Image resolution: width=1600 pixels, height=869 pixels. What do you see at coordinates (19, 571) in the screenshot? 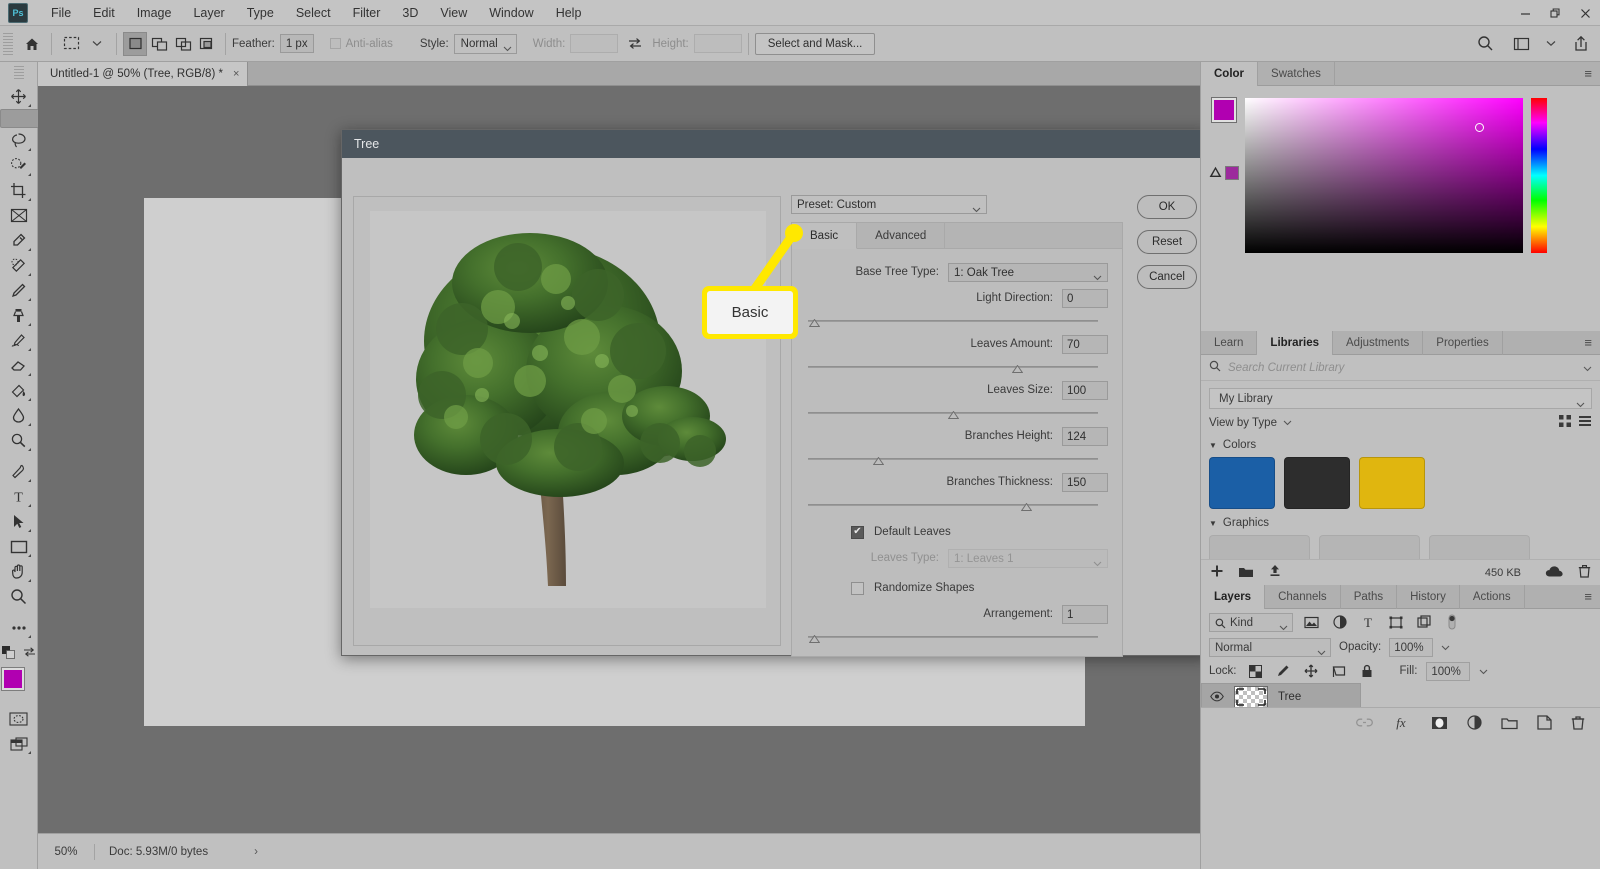
I see `hand-tool` at bounding box center [19, 571].